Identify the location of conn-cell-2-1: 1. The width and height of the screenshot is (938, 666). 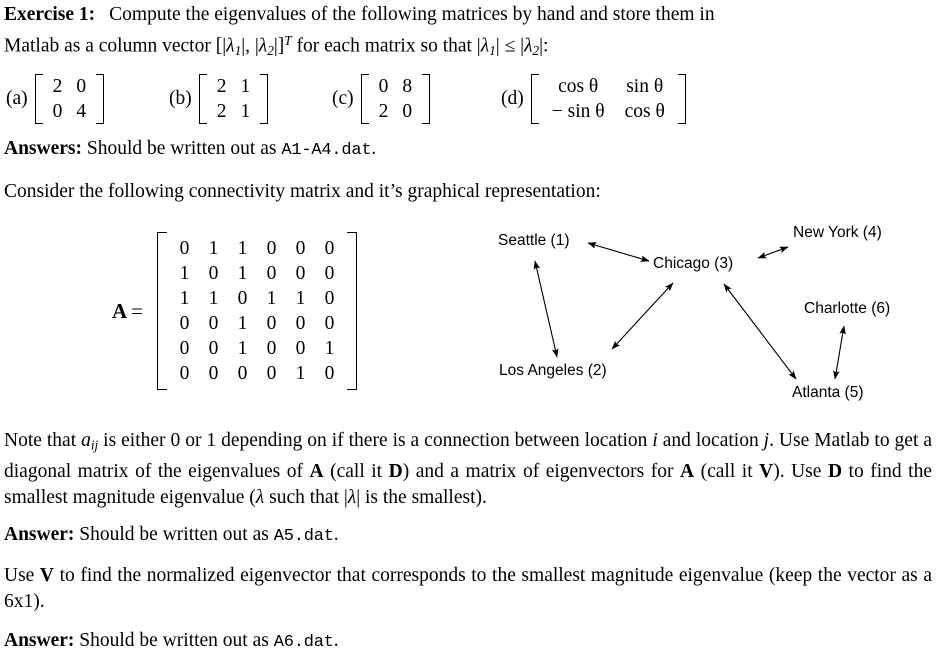
(213, 298).